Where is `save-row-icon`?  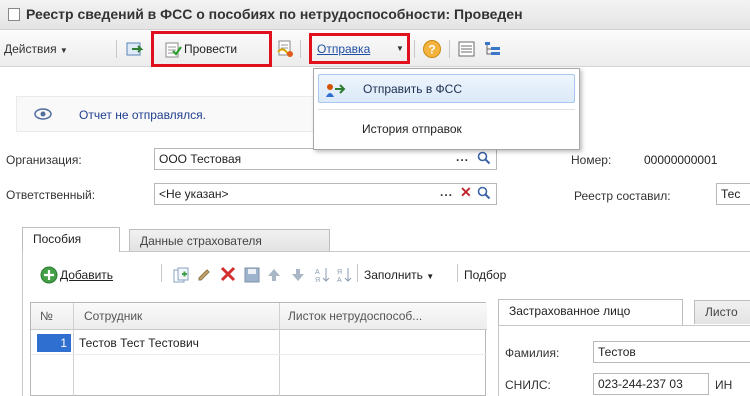 save-row-icon is located at coordinates (252, 275).